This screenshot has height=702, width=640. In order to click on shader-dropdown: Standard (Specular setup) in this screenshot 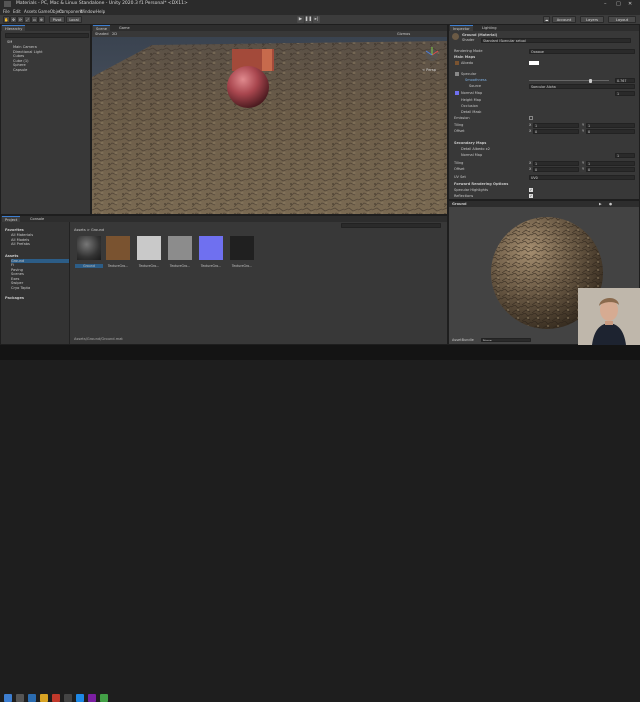, I will do `click(556, 40)`.